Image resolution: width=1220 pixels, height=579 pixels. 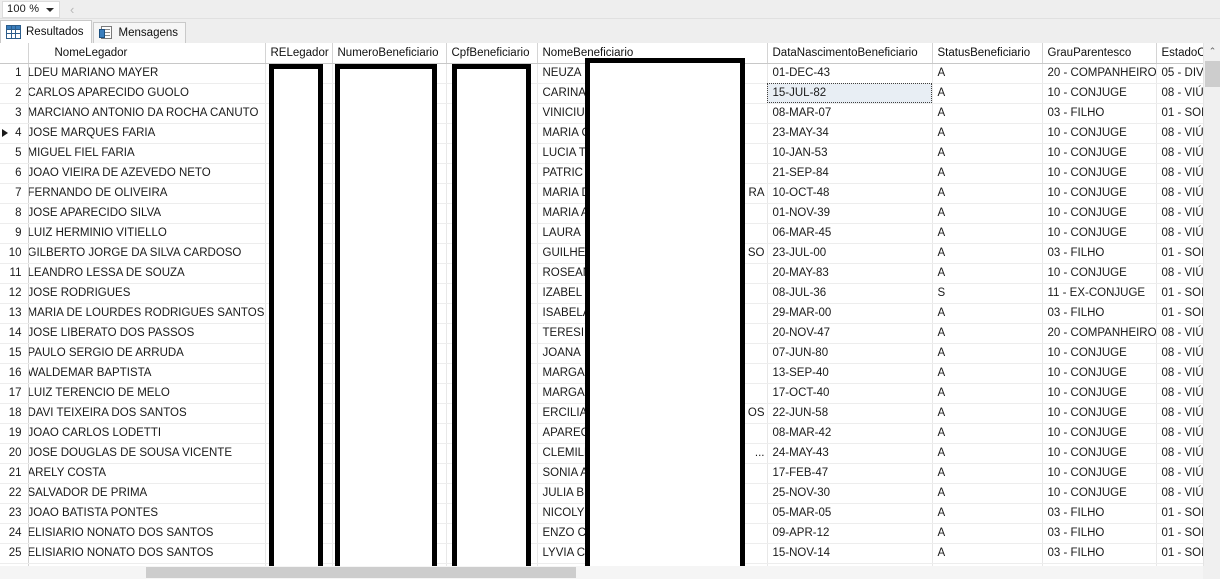 I want to click on cell-datanascimento: 05-MAR-05, so click(x=850, y=513).